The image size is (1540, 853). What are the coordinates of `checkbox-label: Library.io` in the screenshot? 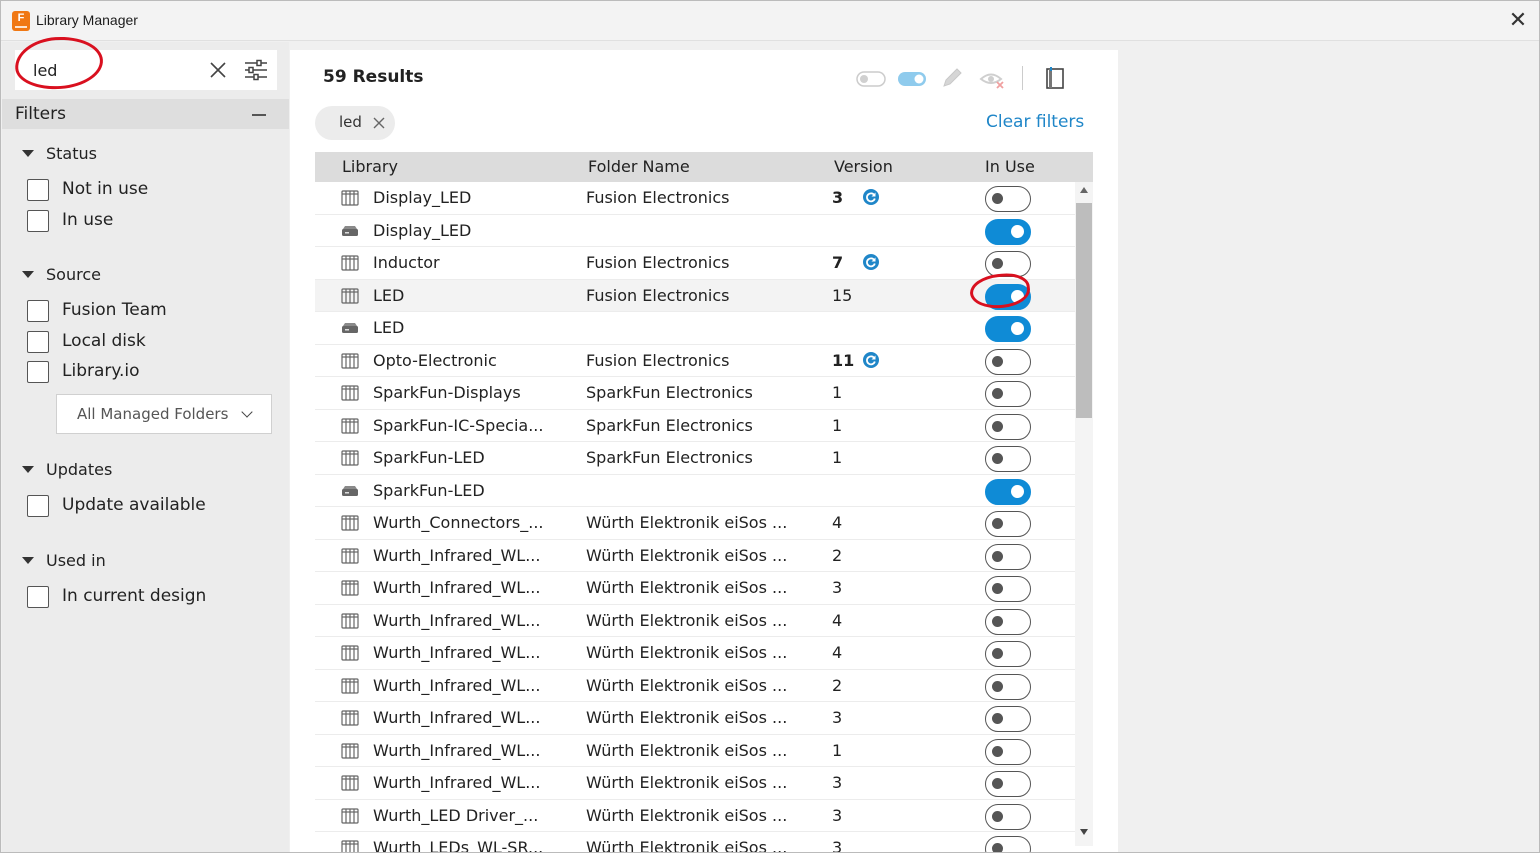 It's located at (101, 371).